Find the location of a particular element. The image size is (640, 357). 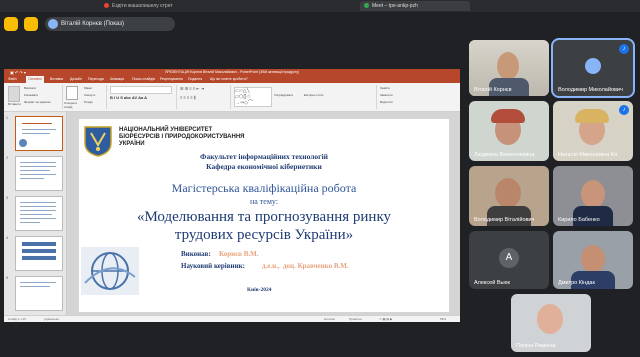

tab-slideshow: Показ слайдів is located at coordinates (143, 79).